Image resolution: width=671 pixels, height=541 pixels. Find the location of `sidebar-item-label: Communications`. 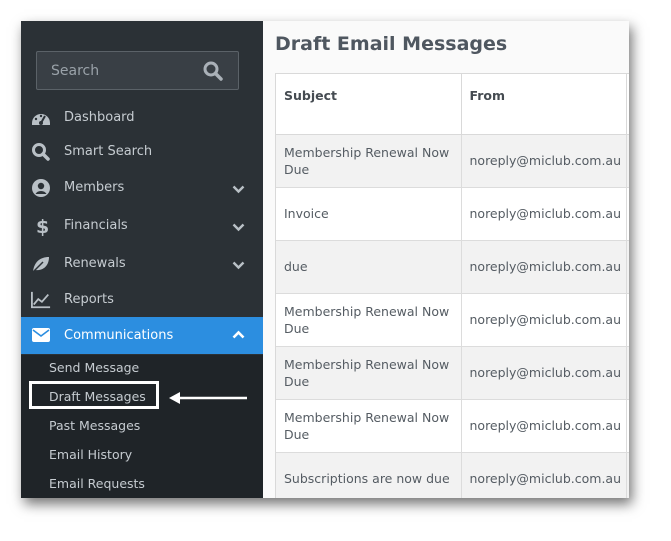

sidebar-item-label: Communications is located at coordinates (119, 335).